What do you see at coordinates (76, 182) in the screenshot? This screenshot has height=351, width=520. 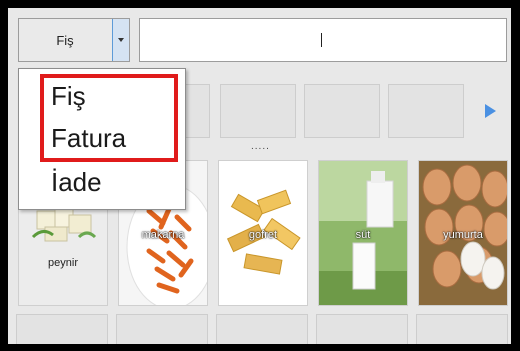 I see `dropdown-option-iade: İade` at bounding box center [76, 182].